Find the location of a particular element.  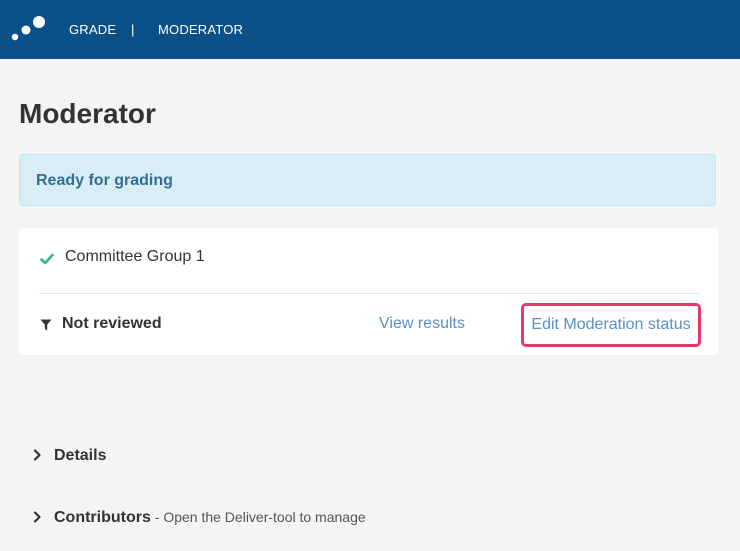

nav-moderator: MODERATOR is located at coordinates (200, 29).